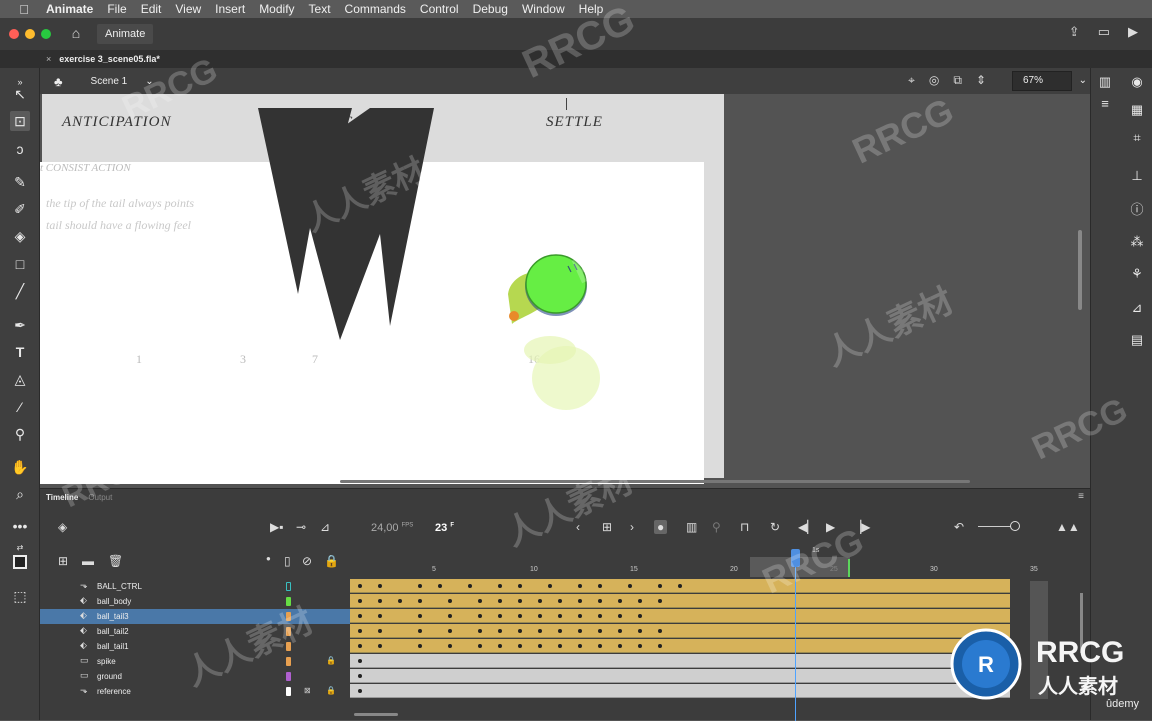 The image size is (1152, 721). I want to click on rotate-icon: ⇕, so click(981, 80).